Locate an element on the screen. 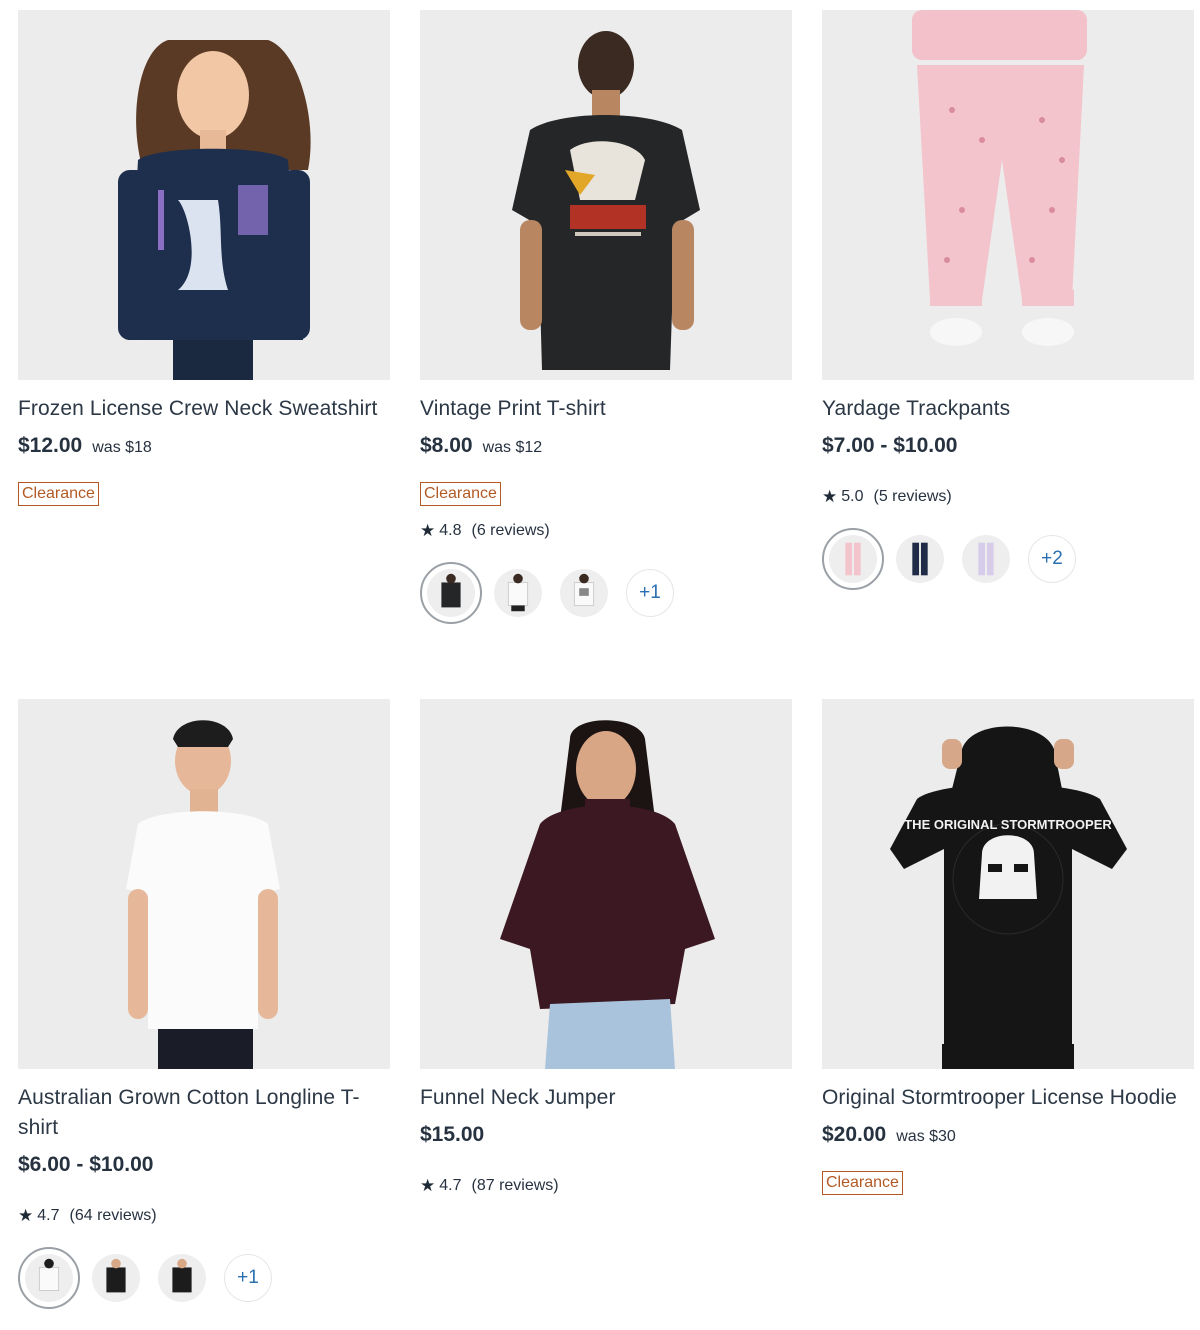  product-photo-woman-burgundy-jumper is located at coordinates (606, 884).